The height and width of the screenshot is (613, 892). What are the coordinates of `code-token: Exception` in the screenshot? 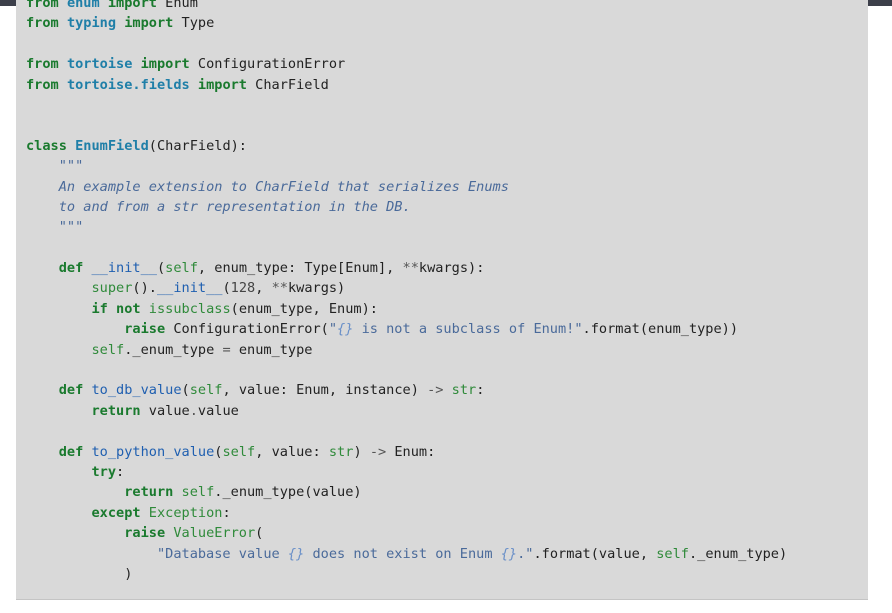 It's located at (185, 512).